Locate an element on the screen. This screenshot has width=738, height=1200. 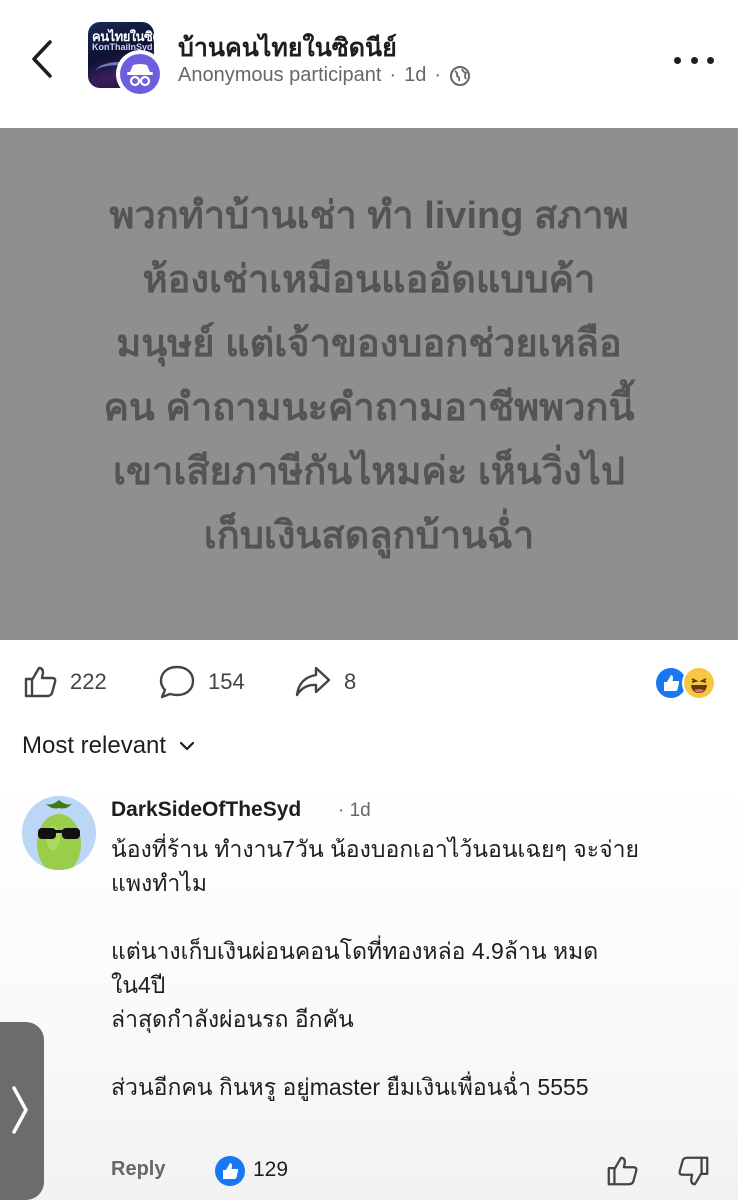
side-panel-tab is located at coordinates (22, 1111).